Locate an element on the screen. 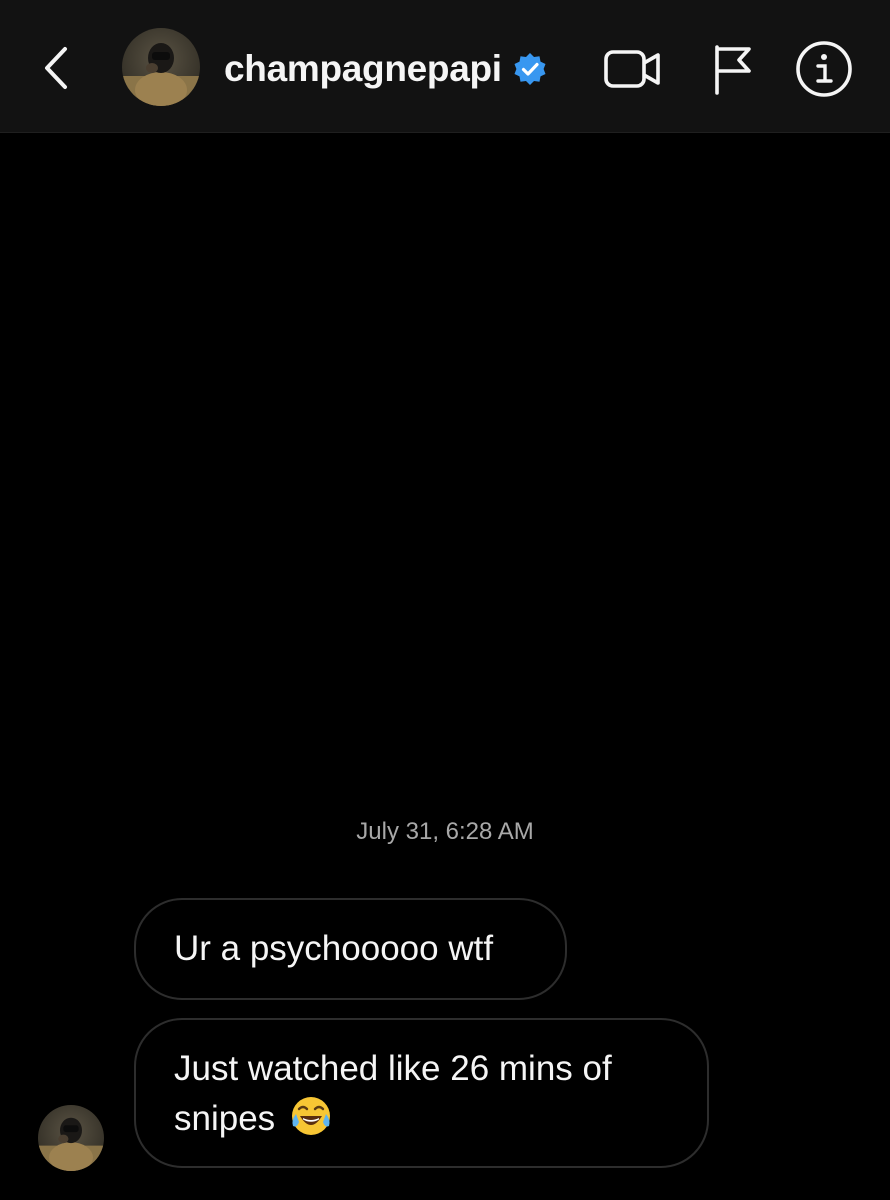  verified-badge-icon is located at coordinates (530, 69).